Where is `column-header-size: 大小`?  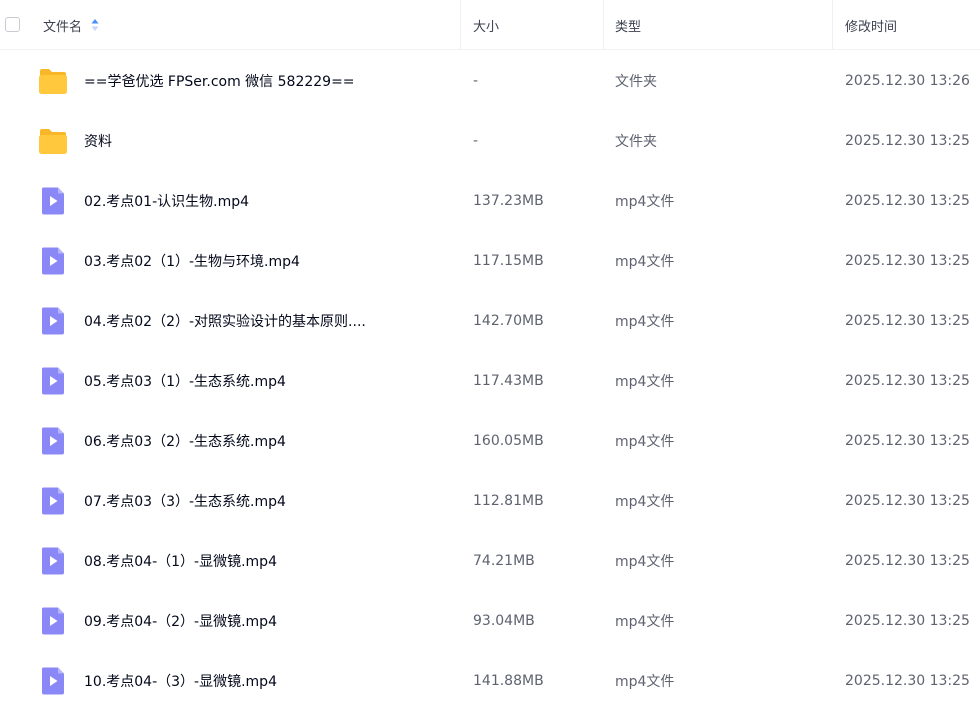 column-header-size: 大小 is located at coordinates (486, 25).